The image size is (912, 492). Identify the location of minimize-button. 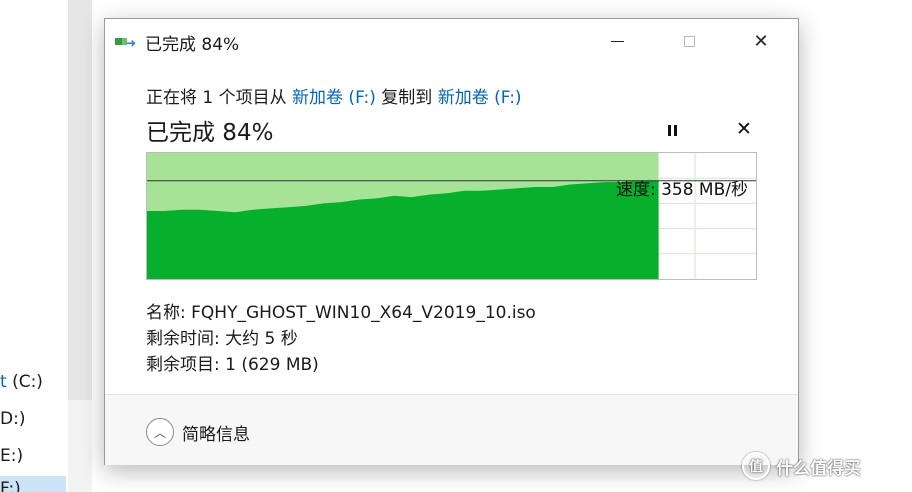
(617, 41).